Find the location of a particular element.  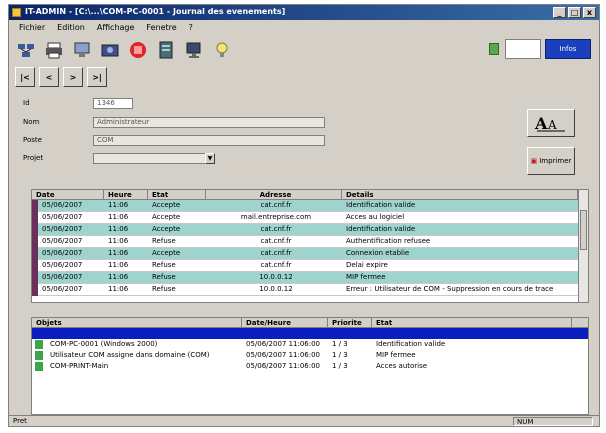

minimize-button: _ is located at coordinates (559, 12).